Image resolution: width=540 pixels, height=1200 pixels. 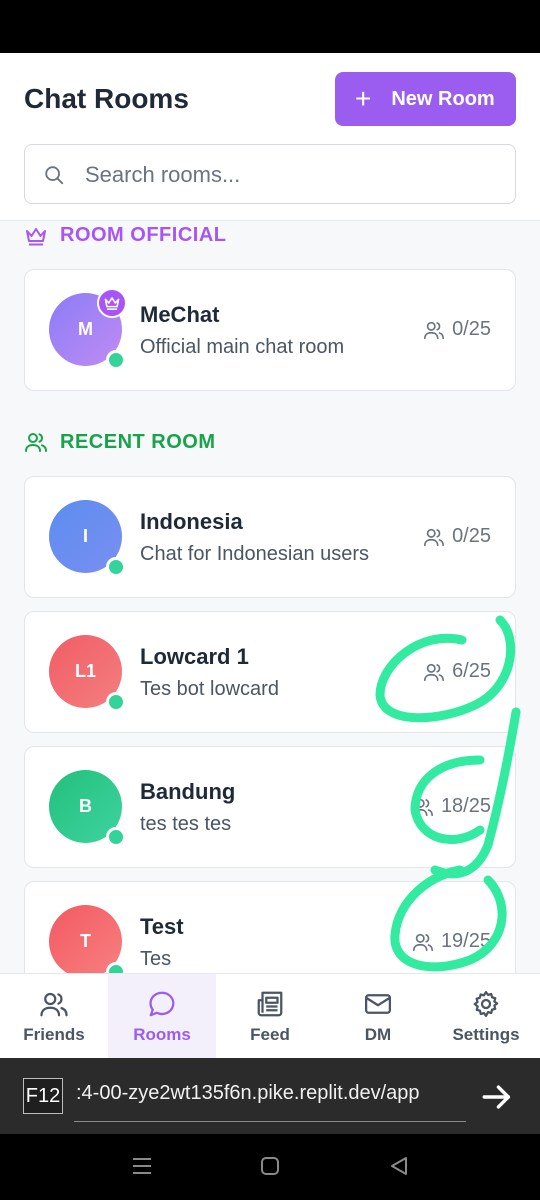 I want to click on nav-rooms: Rooms, so click(x=162, y=1016).